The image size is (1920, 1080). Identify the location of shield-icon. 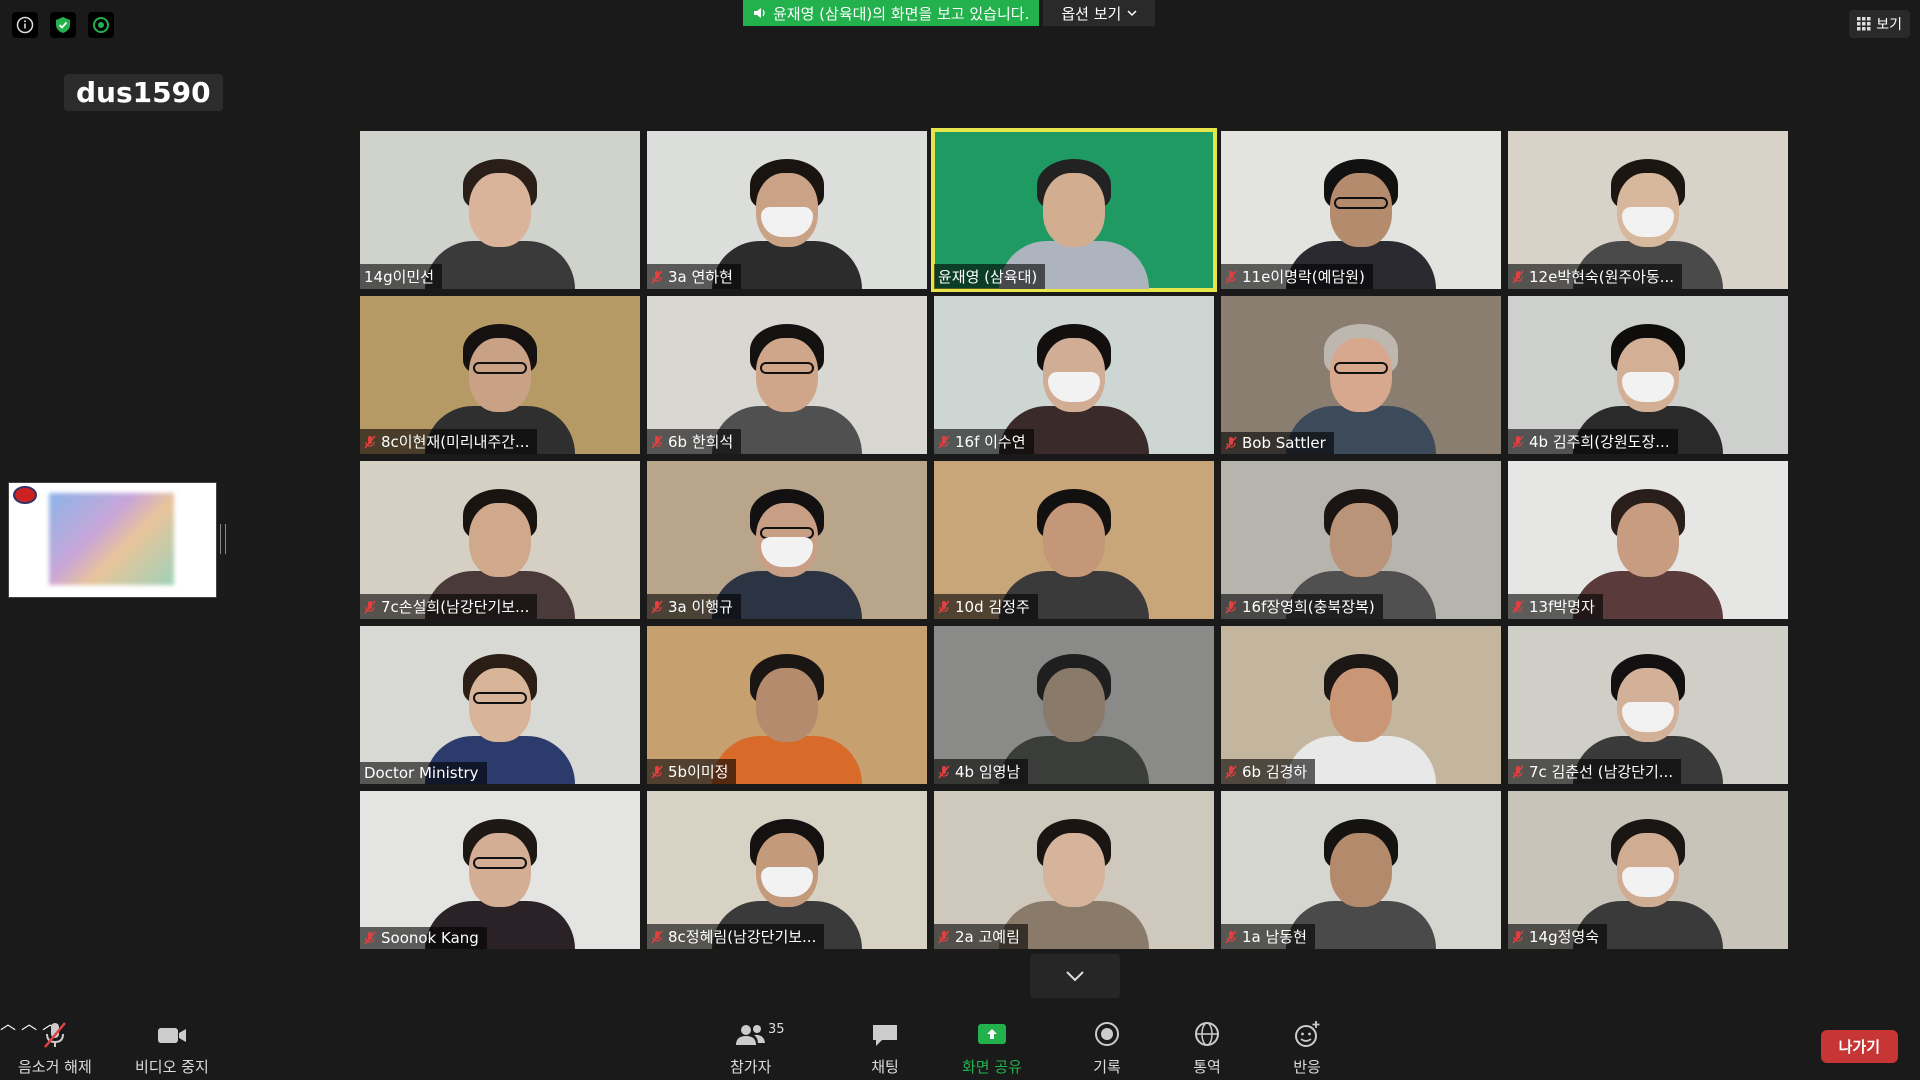
(63, 25).